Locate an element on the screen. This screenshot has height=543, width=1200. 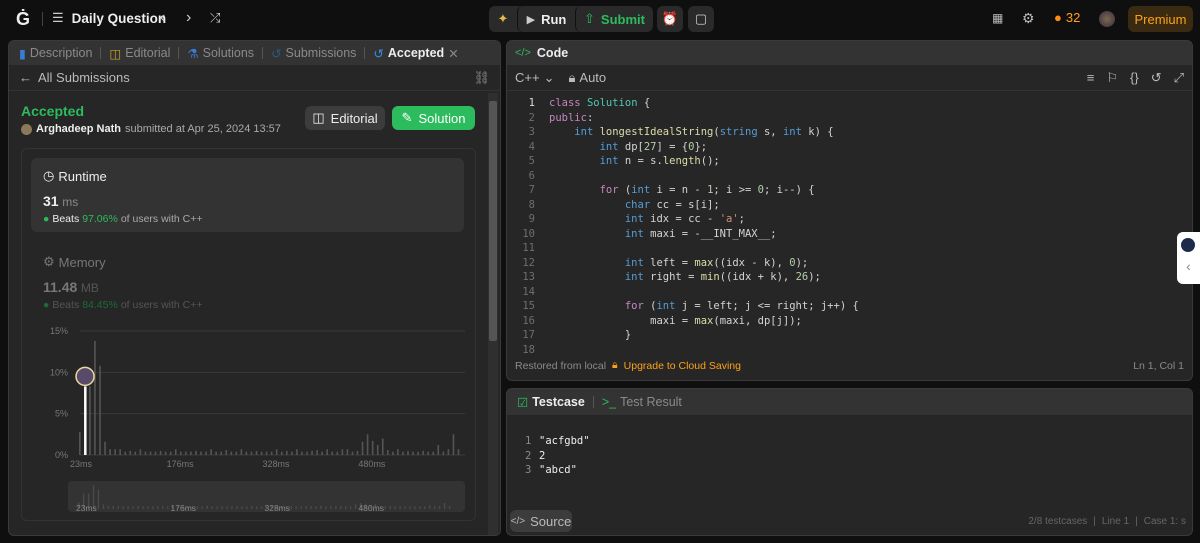
all-submissions-link: ← All Submissions is located at coordinates (74, 77).